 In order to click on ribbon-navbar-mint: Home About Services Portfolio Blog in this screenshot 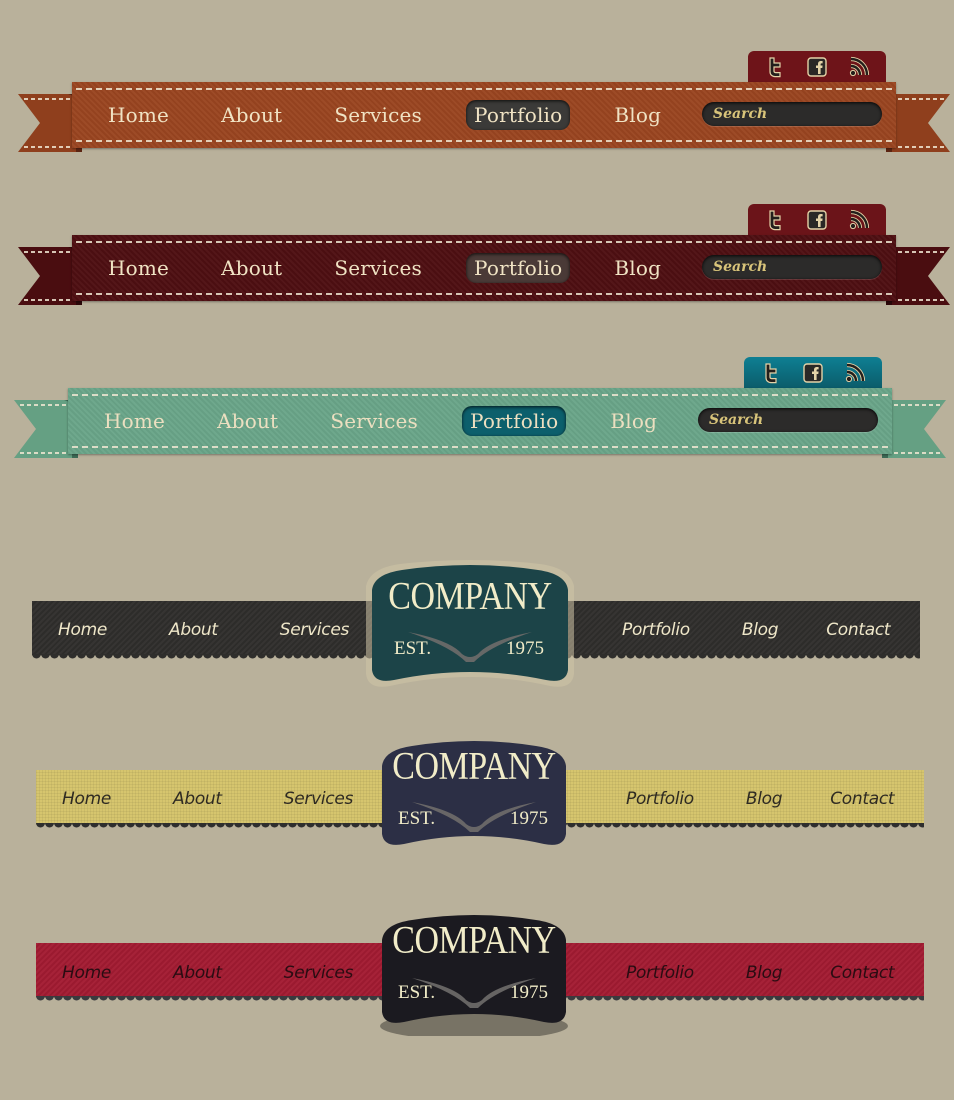, I will do `click(477, 427)`.